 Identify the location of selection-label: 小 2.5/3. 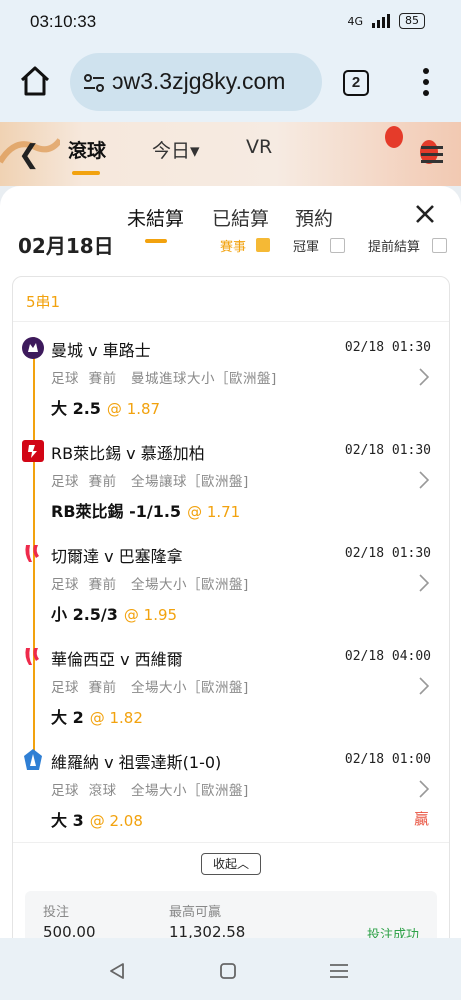
(84, 614).